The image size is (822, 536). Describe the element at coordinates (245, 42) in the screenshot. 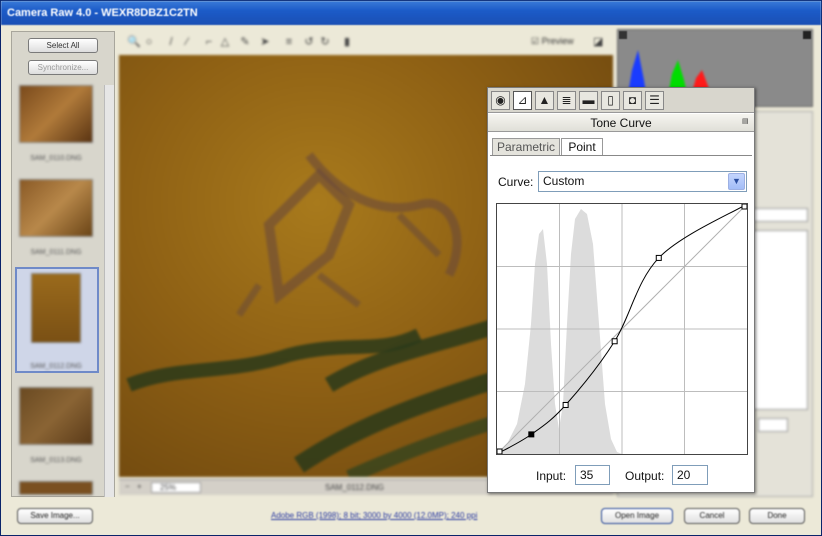

I see `retouch-tool-icon: ✎` at that location.